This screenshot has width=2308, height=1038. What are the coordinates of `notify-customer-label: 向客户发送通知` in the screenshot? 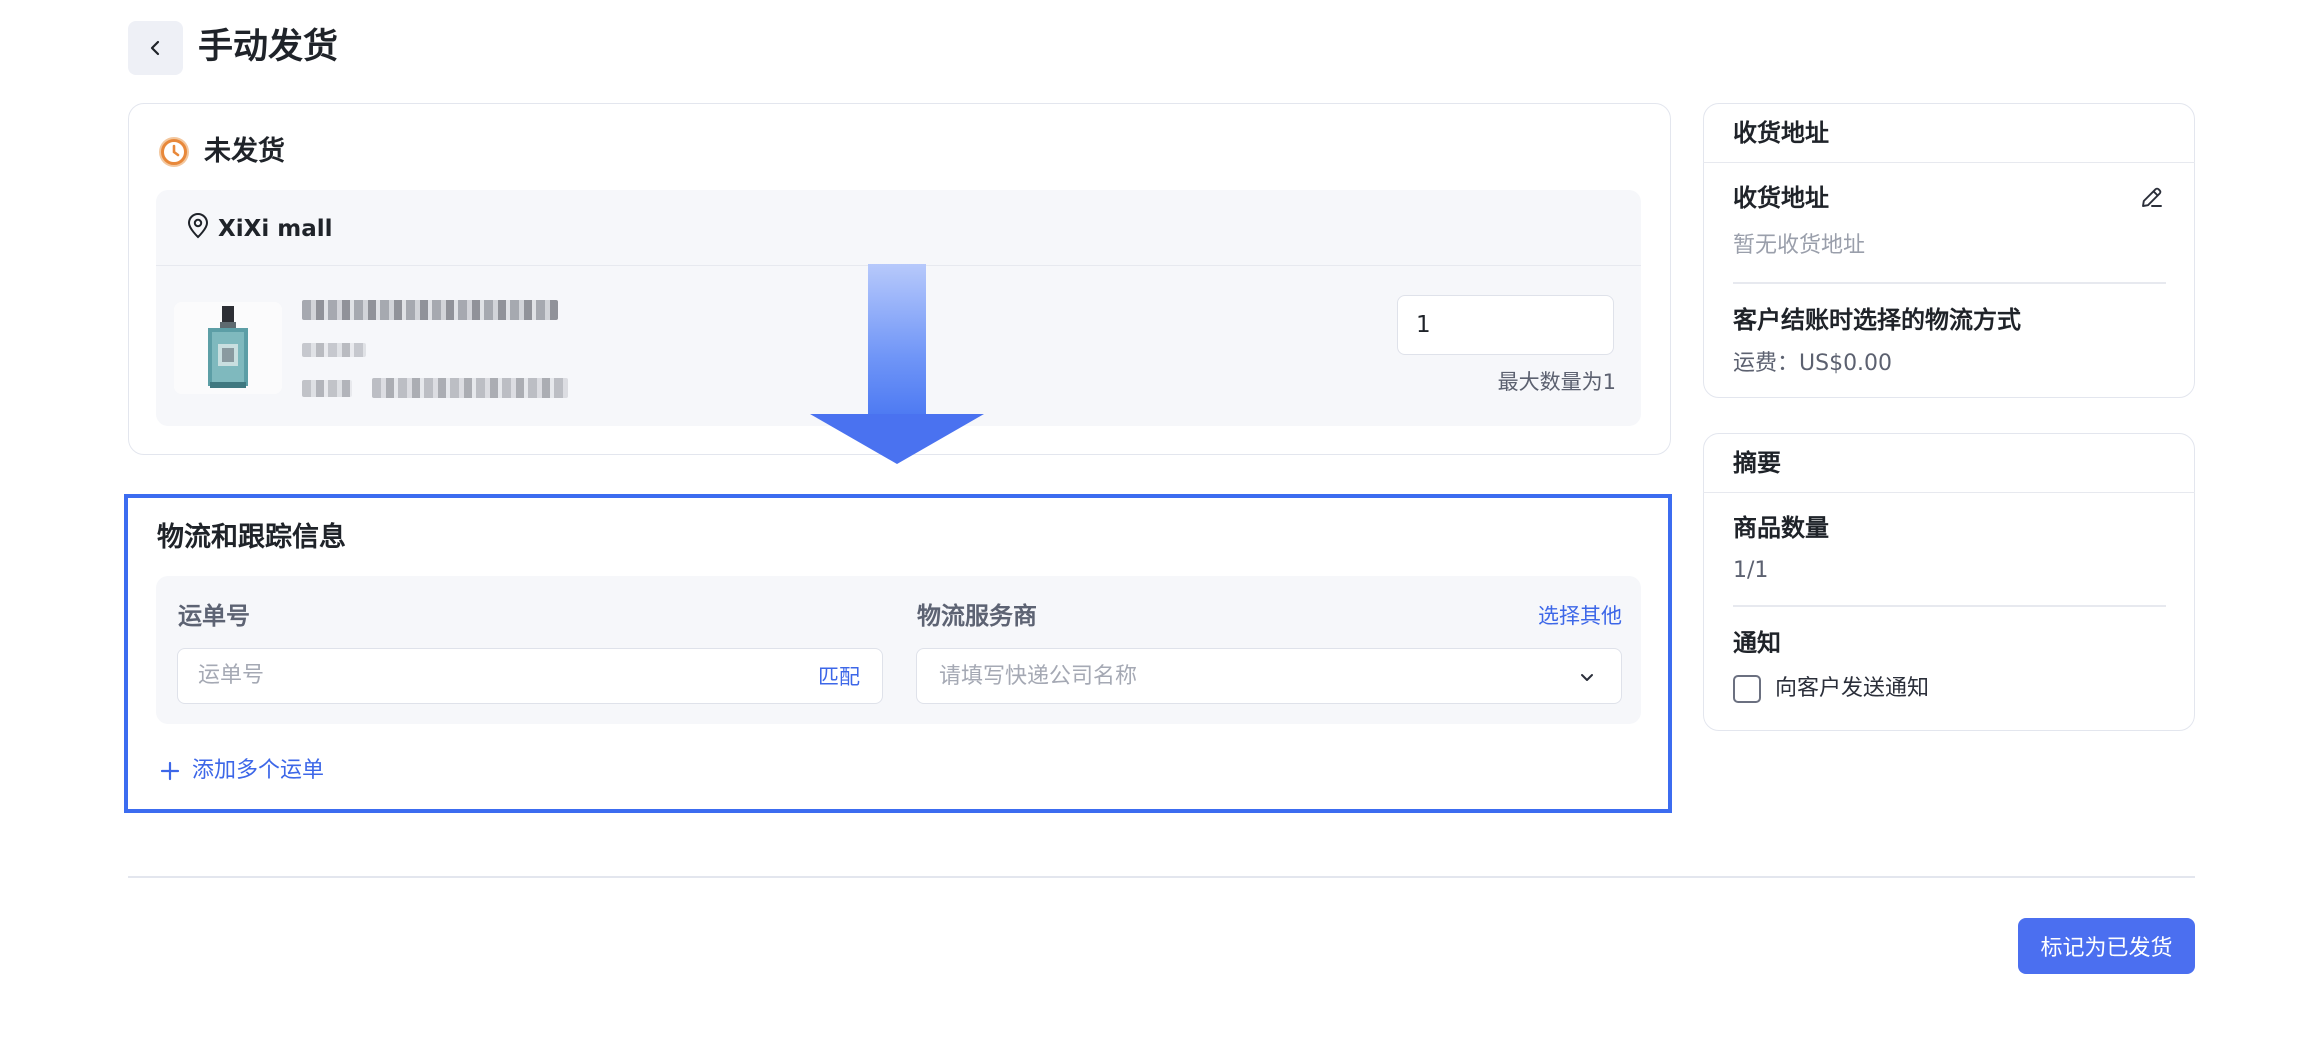 It's located at (1852, 689).